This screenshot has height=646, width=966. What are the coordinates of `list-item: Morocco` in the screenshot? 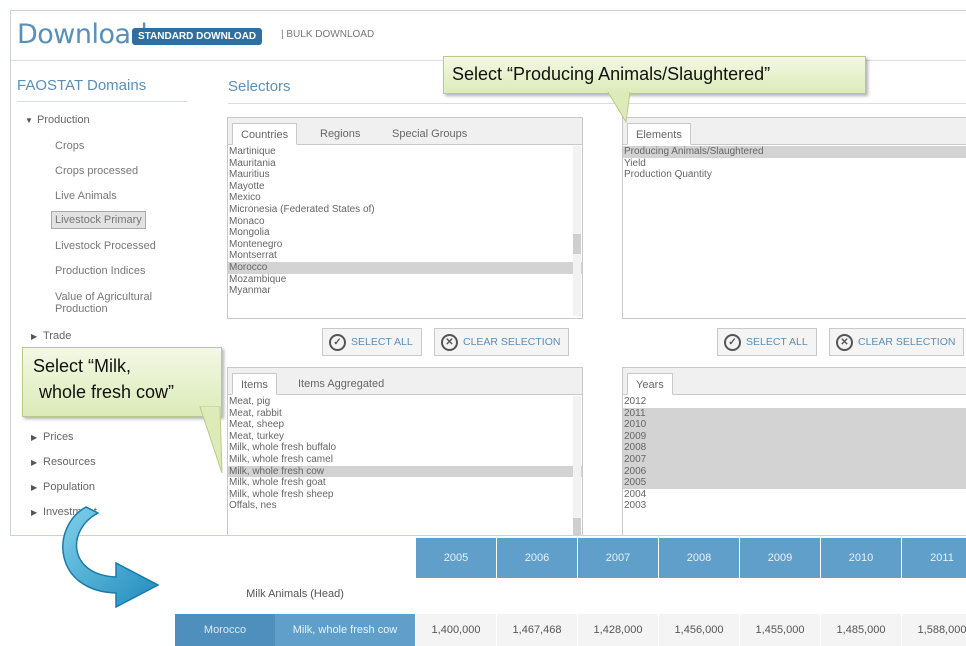 It's located at (405, 267).